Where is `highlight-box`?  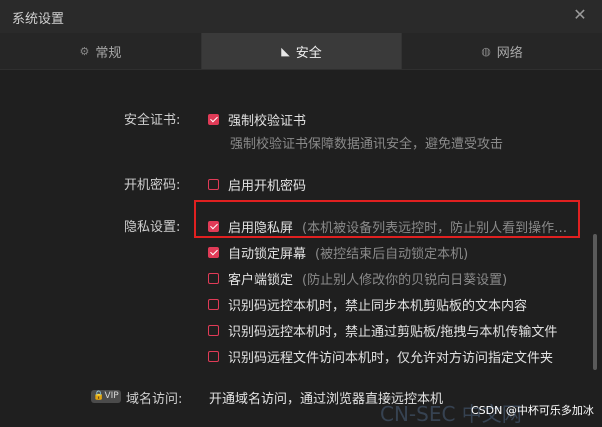 highlight-box is located at coordinates (387, 219).